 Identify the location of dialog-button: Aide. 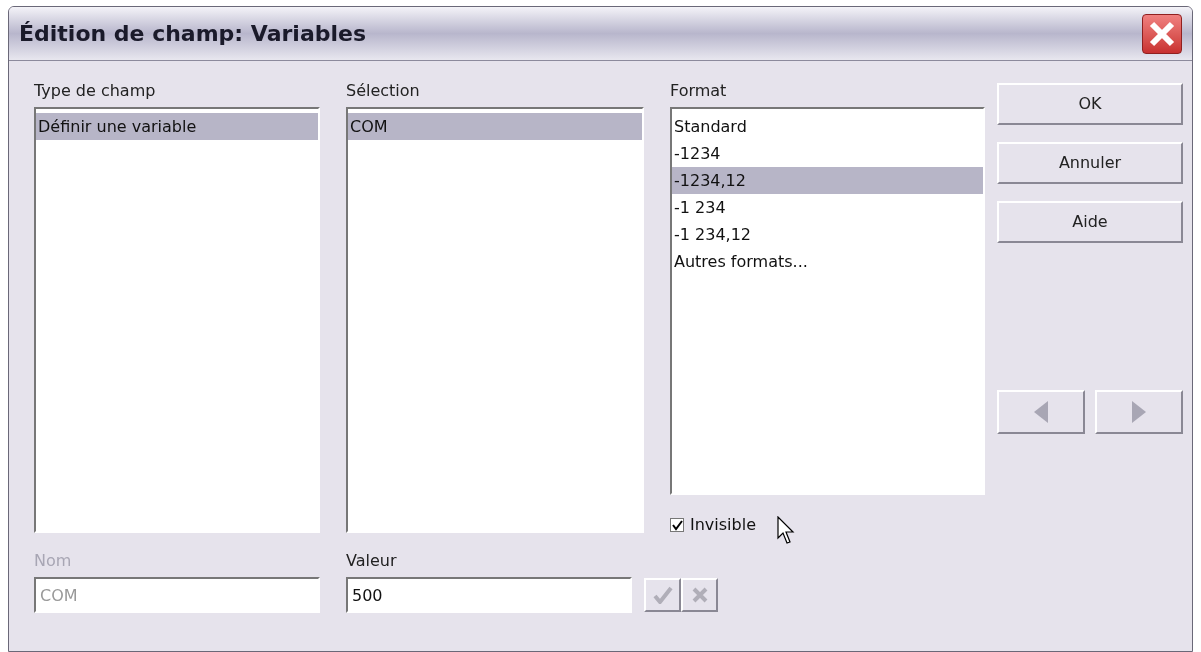
(1090, 222).